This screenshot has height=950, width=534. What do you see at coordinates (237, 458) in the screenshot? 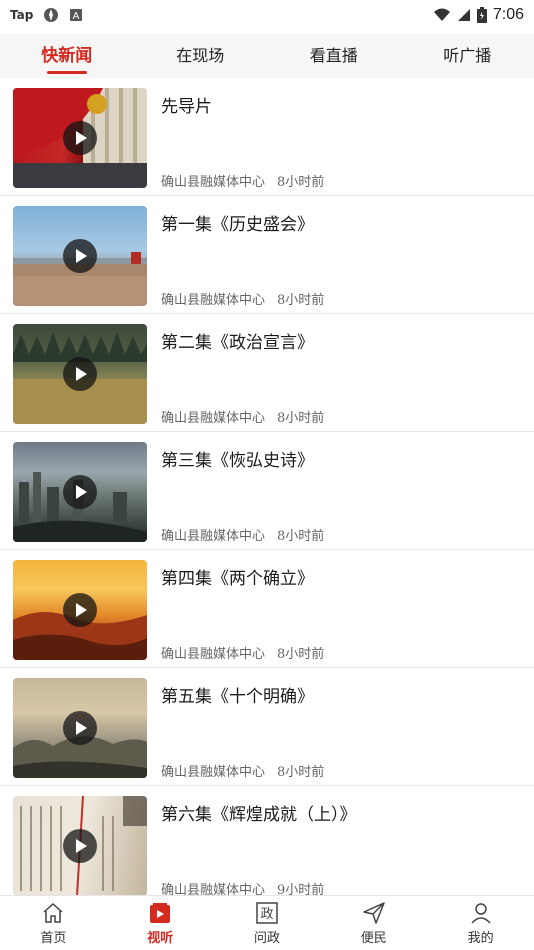
I see `video-title: 第三集《恢弘史诗》` at bounding box center [237, 458].